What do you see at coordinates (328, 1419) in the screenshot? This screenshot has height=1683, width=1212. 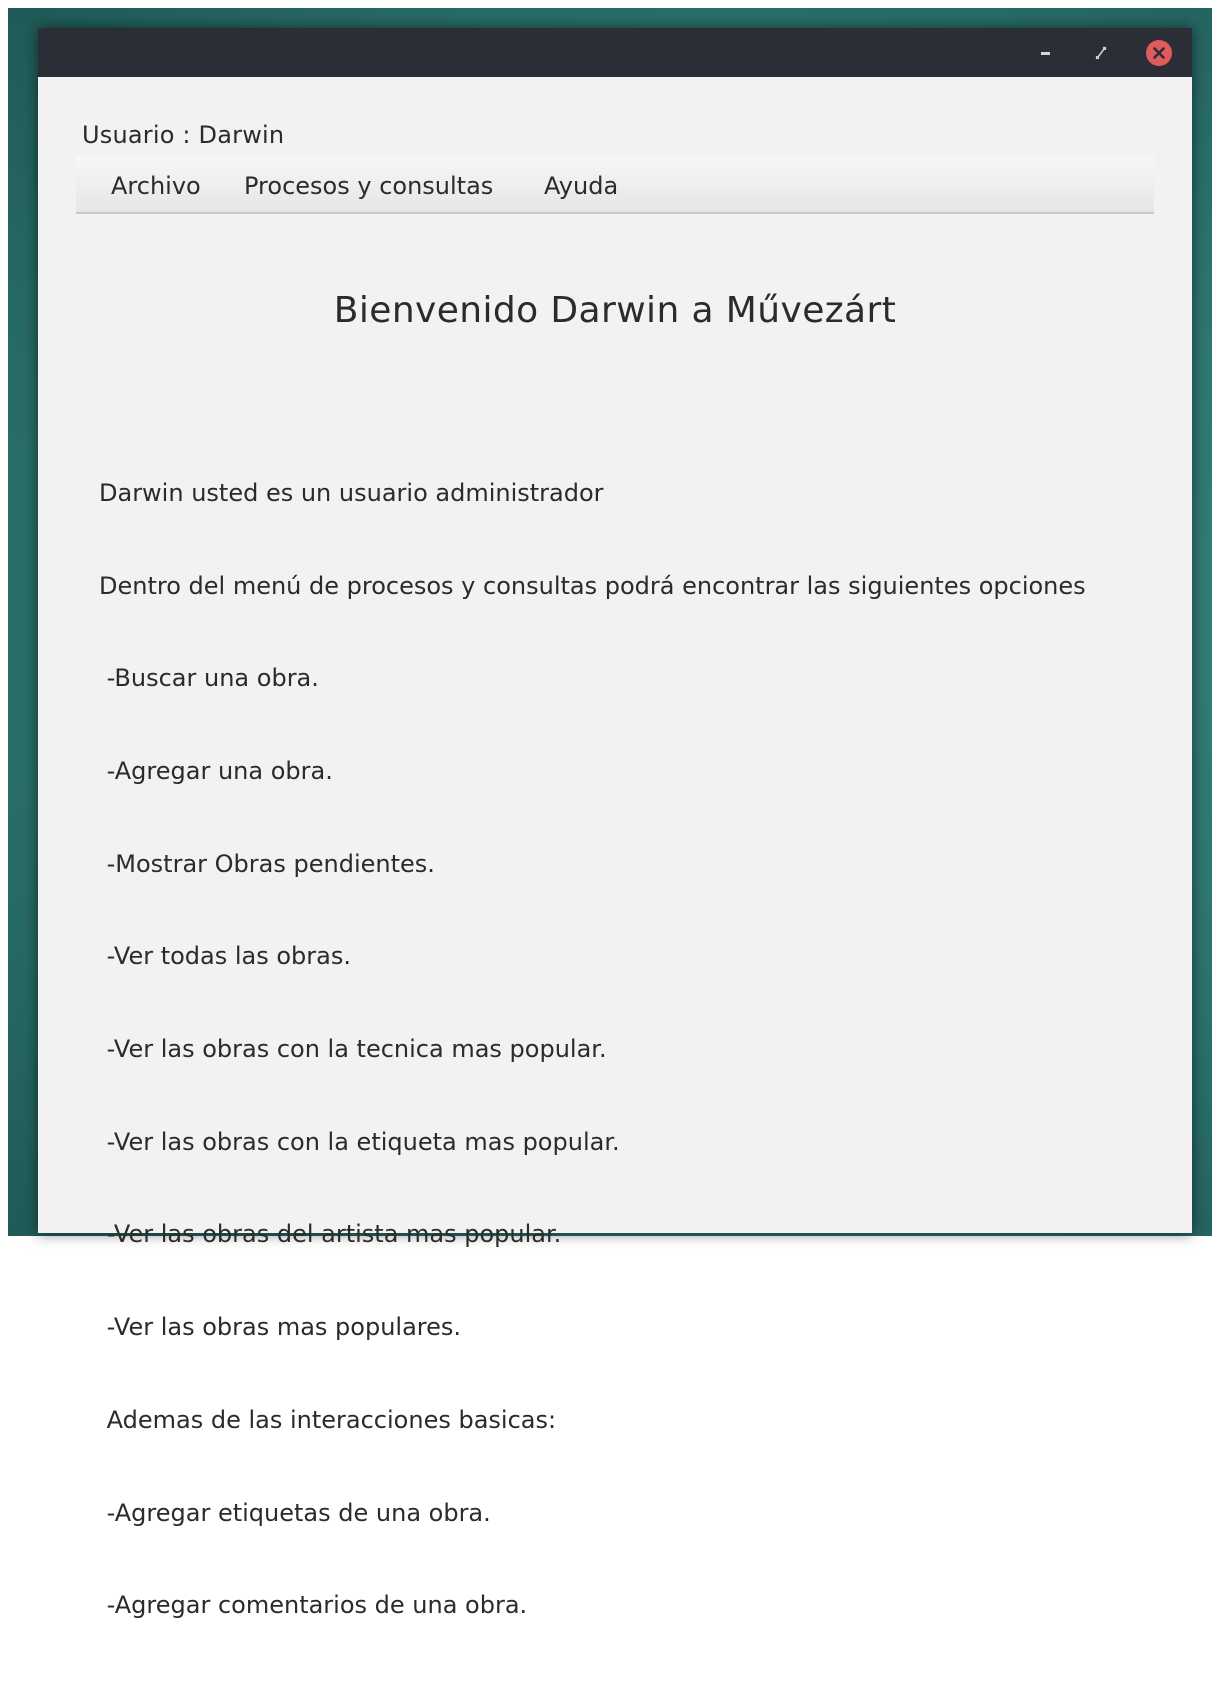 I see `info-line: Ademas de las interacciones basicas:` at bounding box center [328, 1419].